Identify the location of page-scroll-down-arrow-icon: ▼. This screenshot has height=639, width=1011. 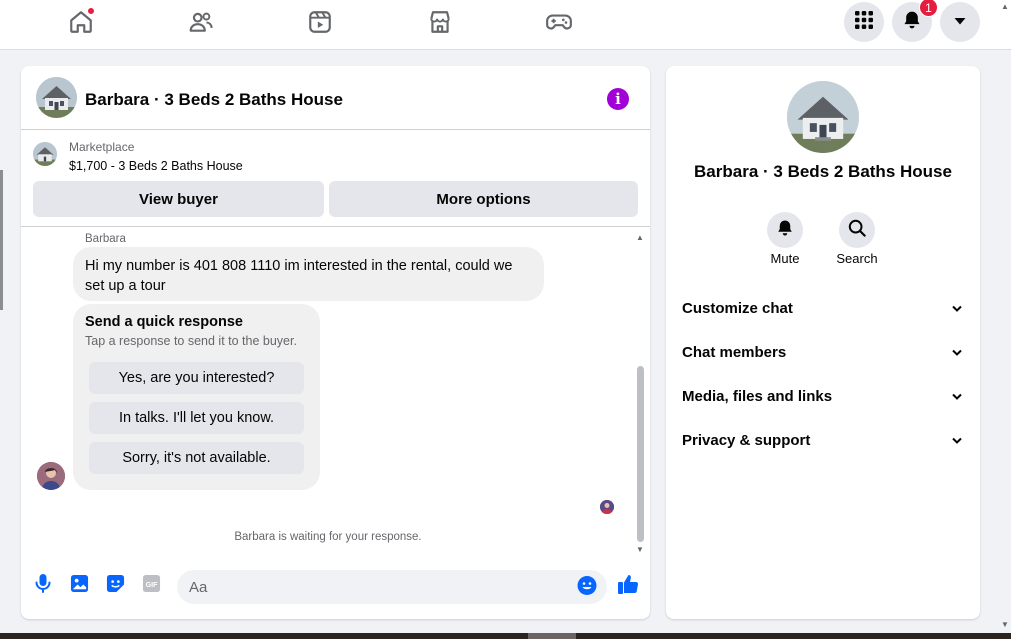
(1005, 624).